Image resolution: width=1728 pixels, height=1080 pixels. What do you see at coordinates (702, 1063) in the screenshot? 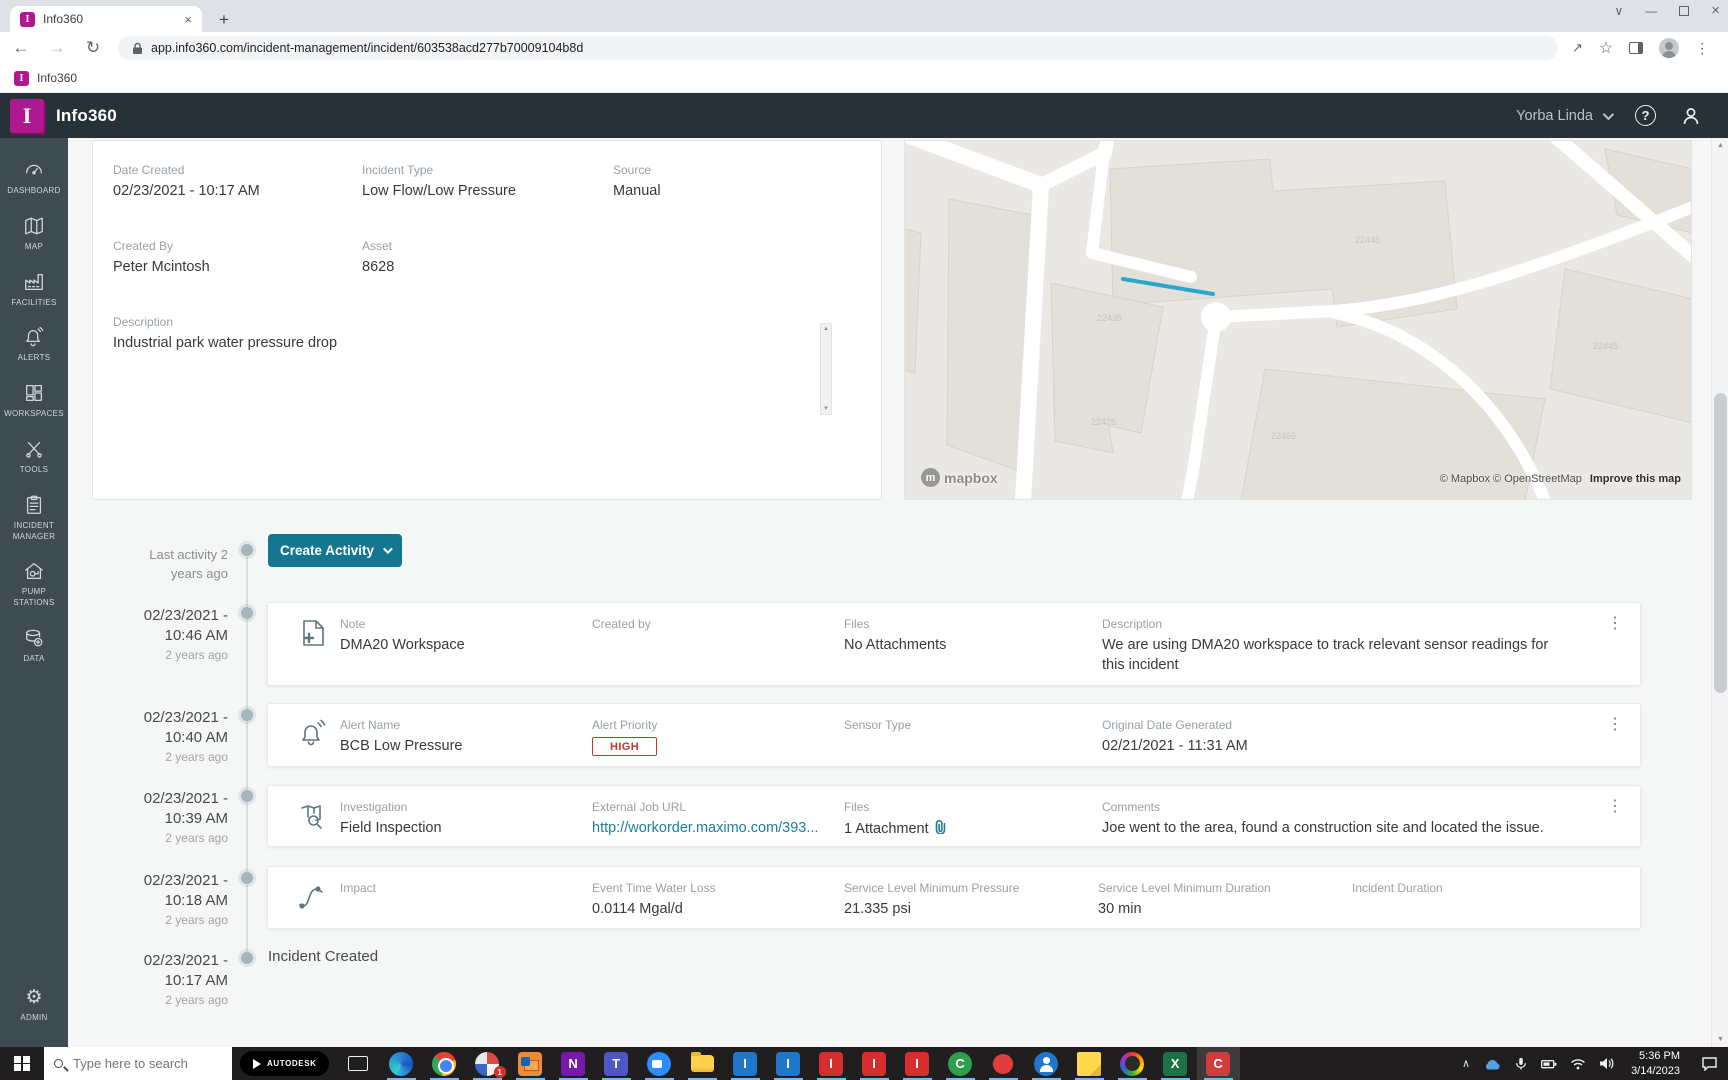
I see `taskbar-app-file-explorer` at bounding box center [702, 1063].